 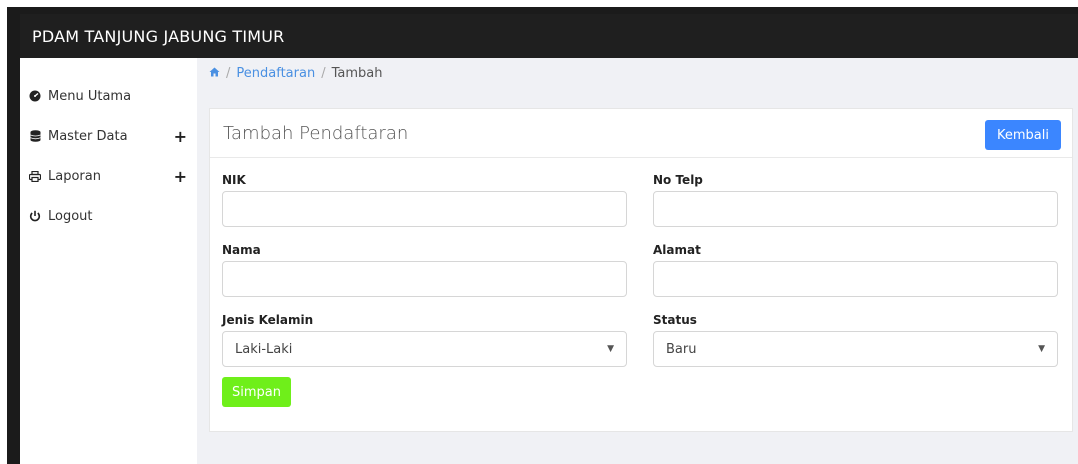 What do you see at coordinates (855, 279) in the screenshot?
I see `alamat-field` at bounding box center [855, 279].